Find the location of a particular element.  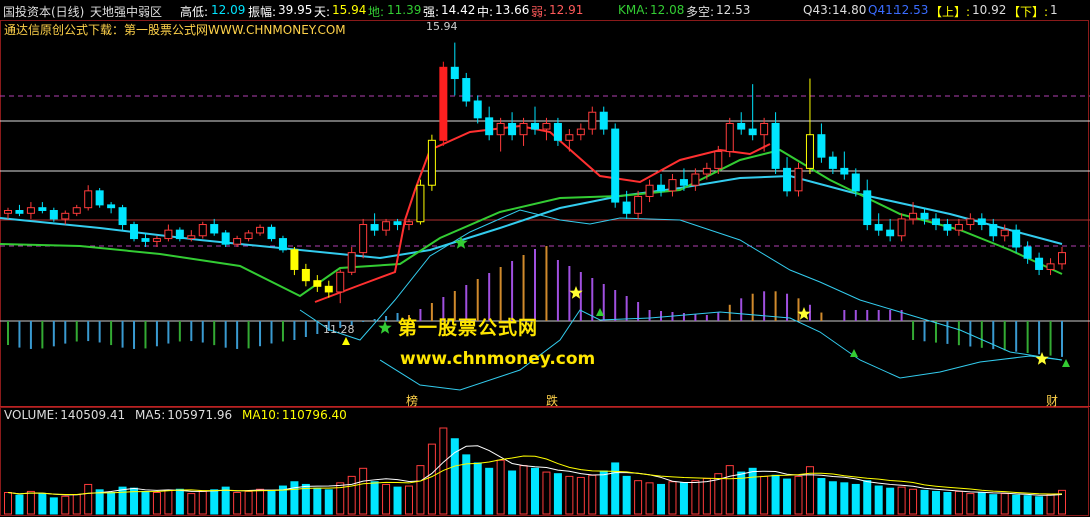

stock-name: 国投资本(日线) is located at coordinates (43, 11).